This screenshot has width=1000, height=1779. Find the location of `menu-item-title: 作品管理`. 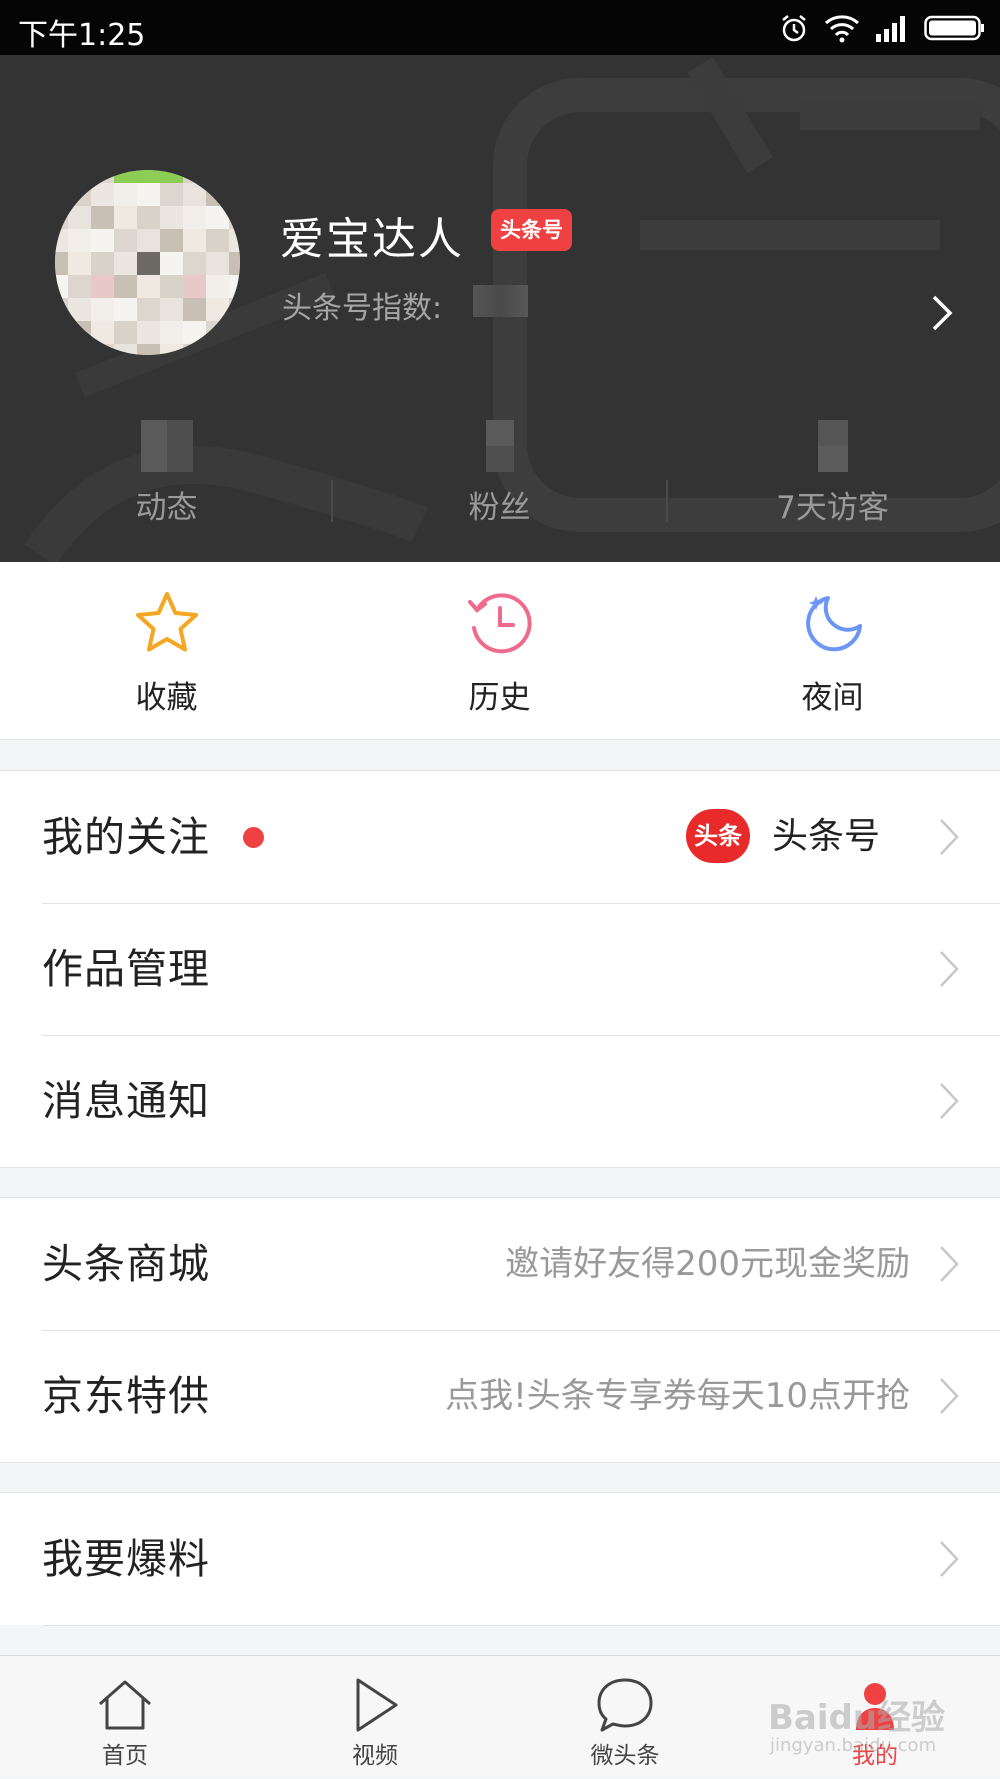

menu-item-title: 作品管理 is located at coordinates (126, 969).